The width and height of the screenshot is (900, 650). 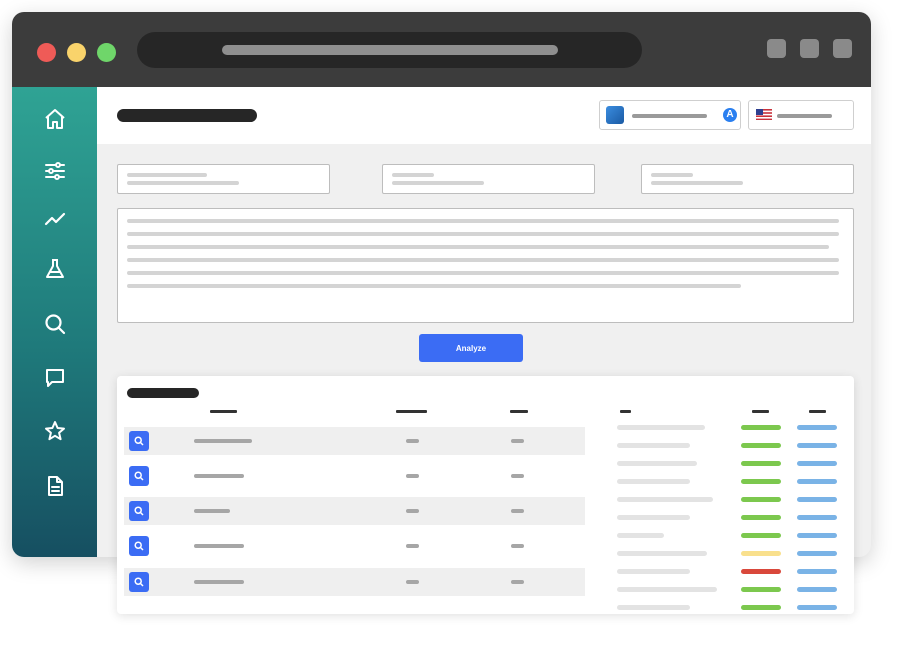 What do you see at coordinates (730, 115) in the screenshot?
I see `app-store-icon: A` at bounding box center [730, 115].